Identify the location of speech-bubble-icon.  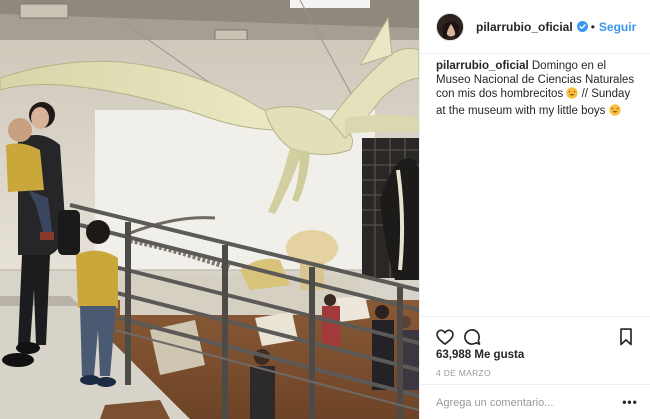
(472, 337).